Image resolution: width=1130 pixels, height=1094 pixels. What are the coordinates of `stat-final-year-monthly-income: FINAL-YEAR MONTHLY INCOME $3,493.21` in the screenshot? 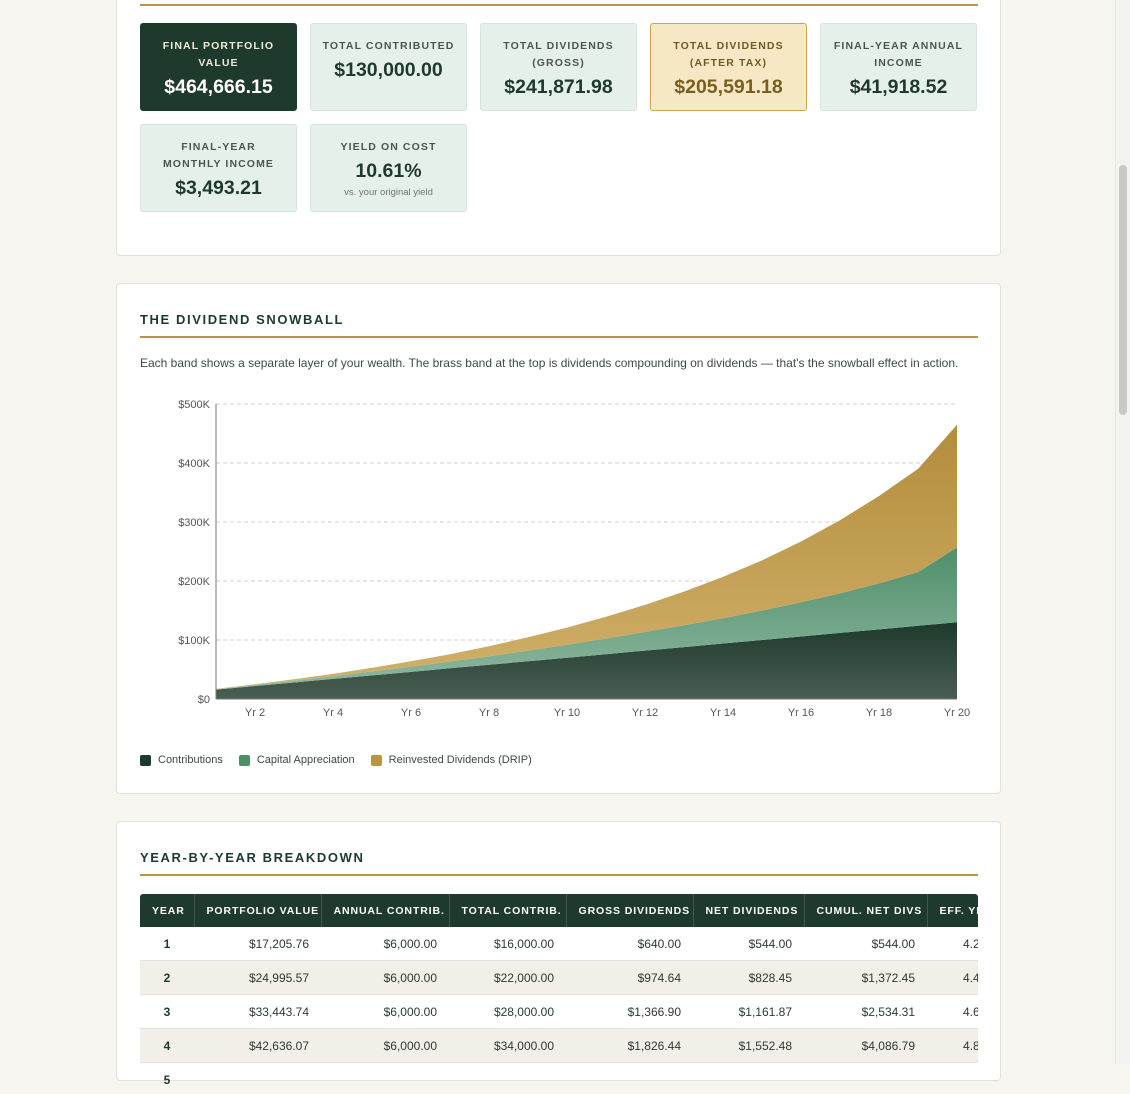 It's located at (218, 168).